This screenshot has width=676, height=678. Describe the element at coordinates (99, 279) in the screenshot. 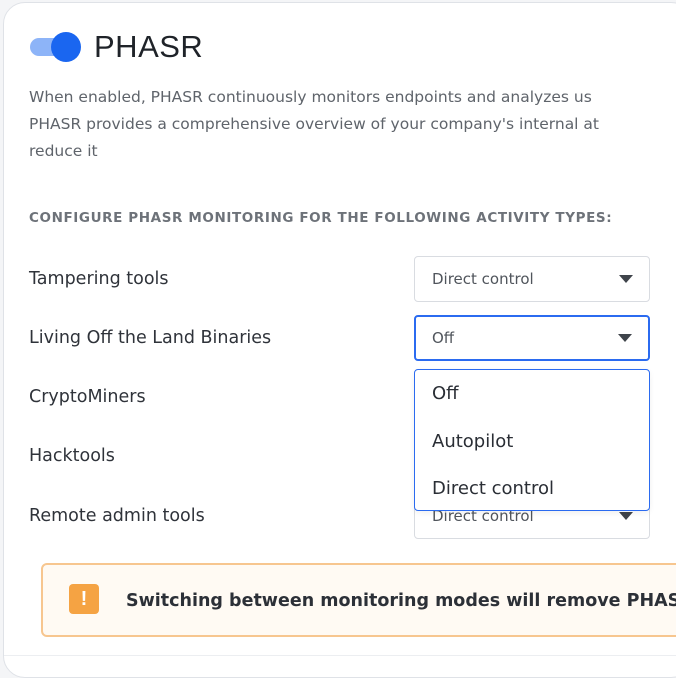

I see `row-label-tampering-tools: Tampering tools` at that location.